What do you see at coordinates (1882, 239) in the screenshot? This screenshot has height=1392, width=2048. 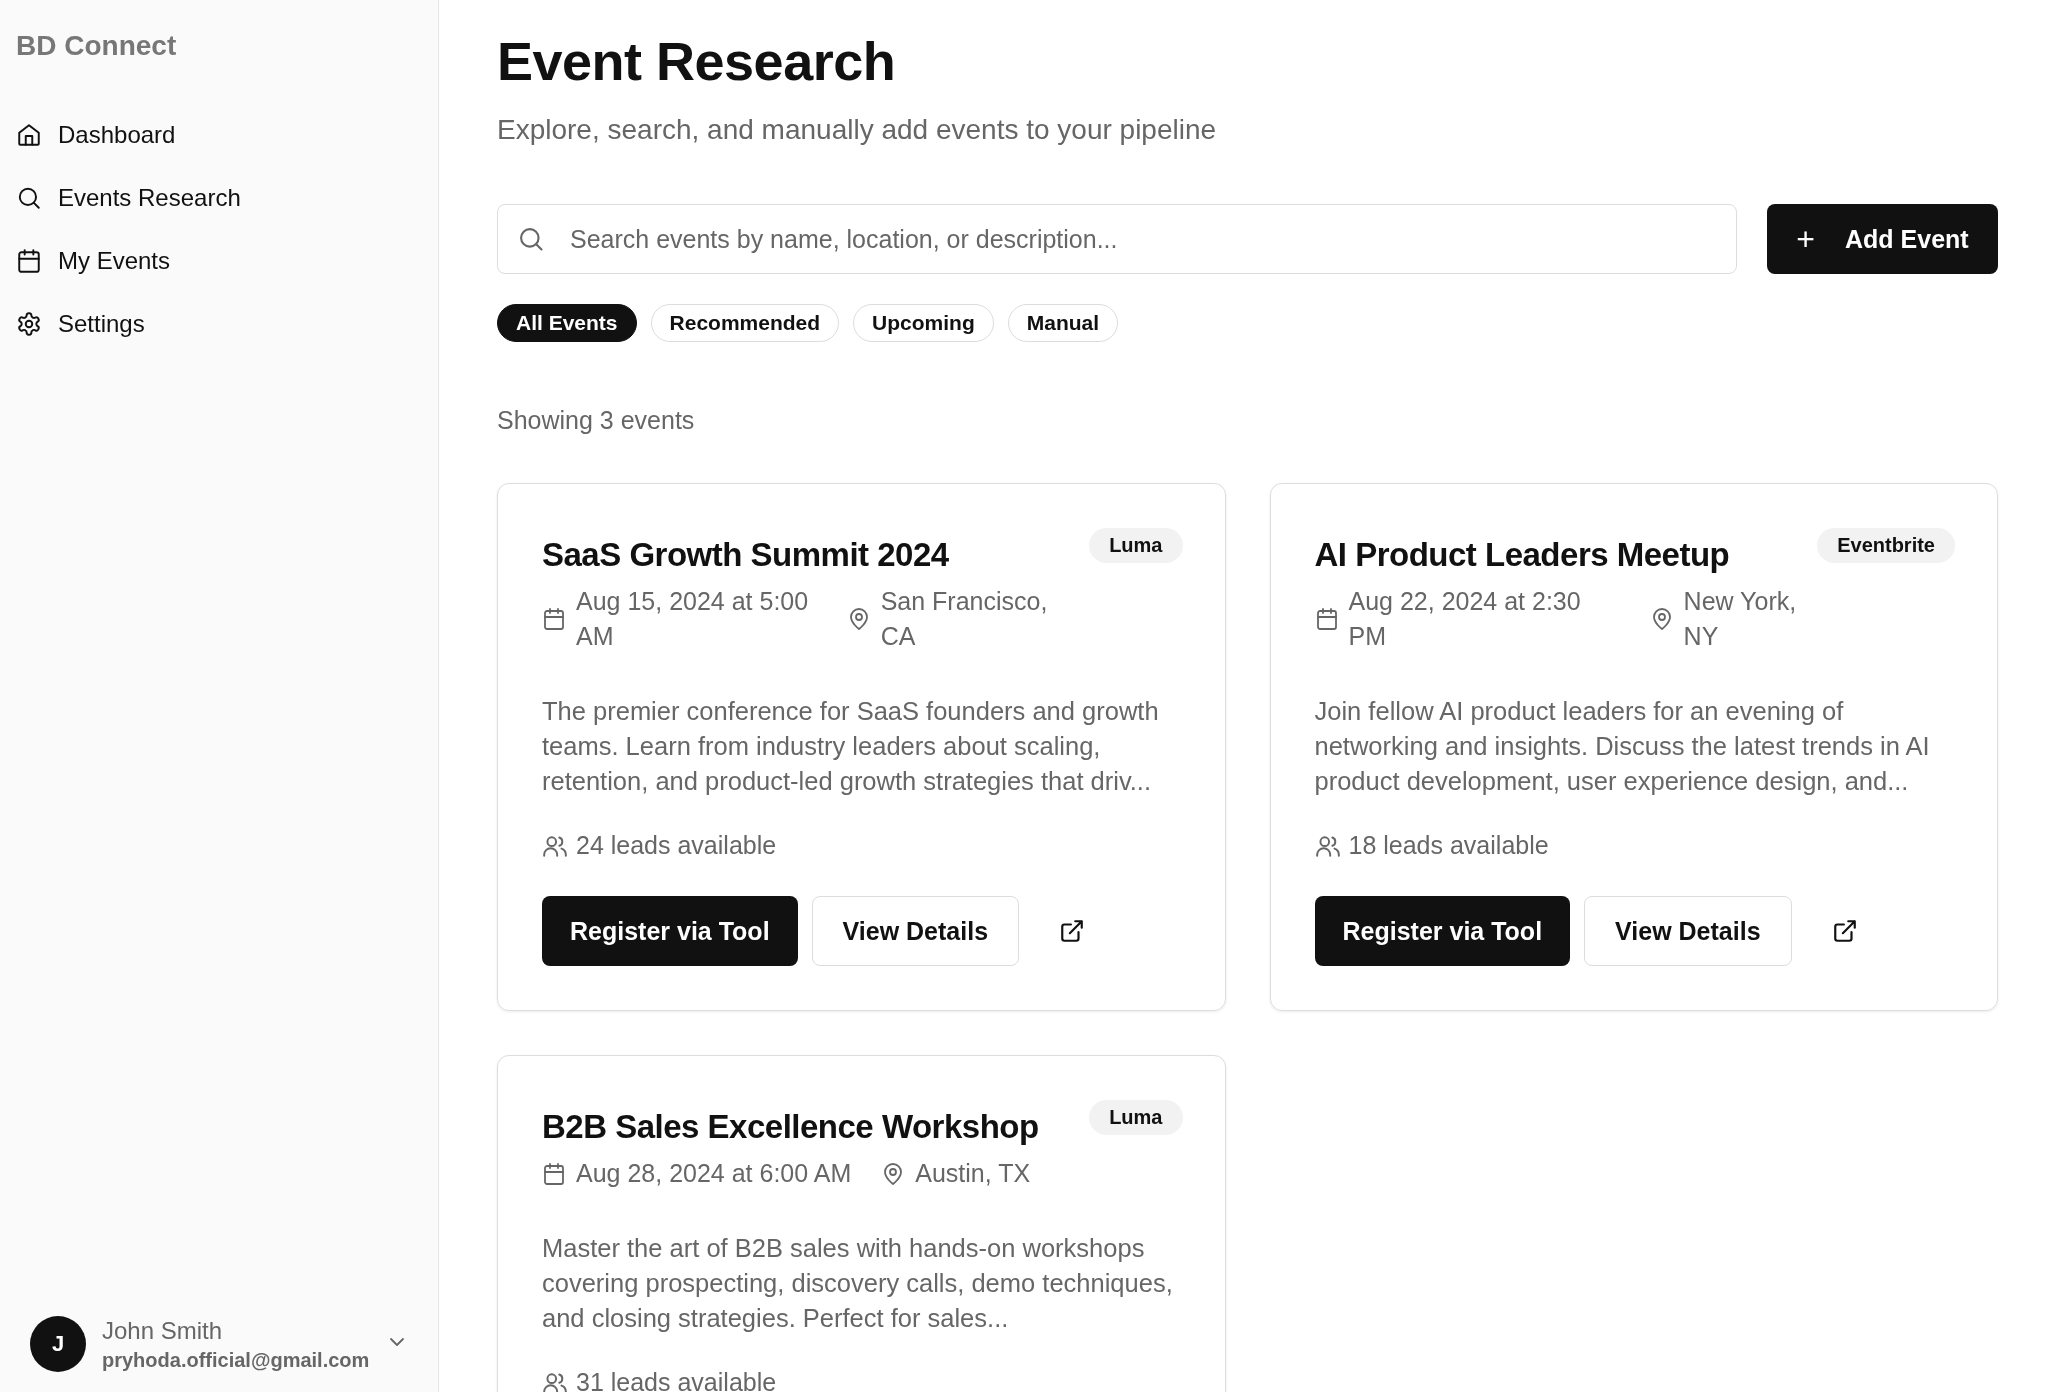 I see `add-event-button: + Add Event` at bounding box center [1882, 239].